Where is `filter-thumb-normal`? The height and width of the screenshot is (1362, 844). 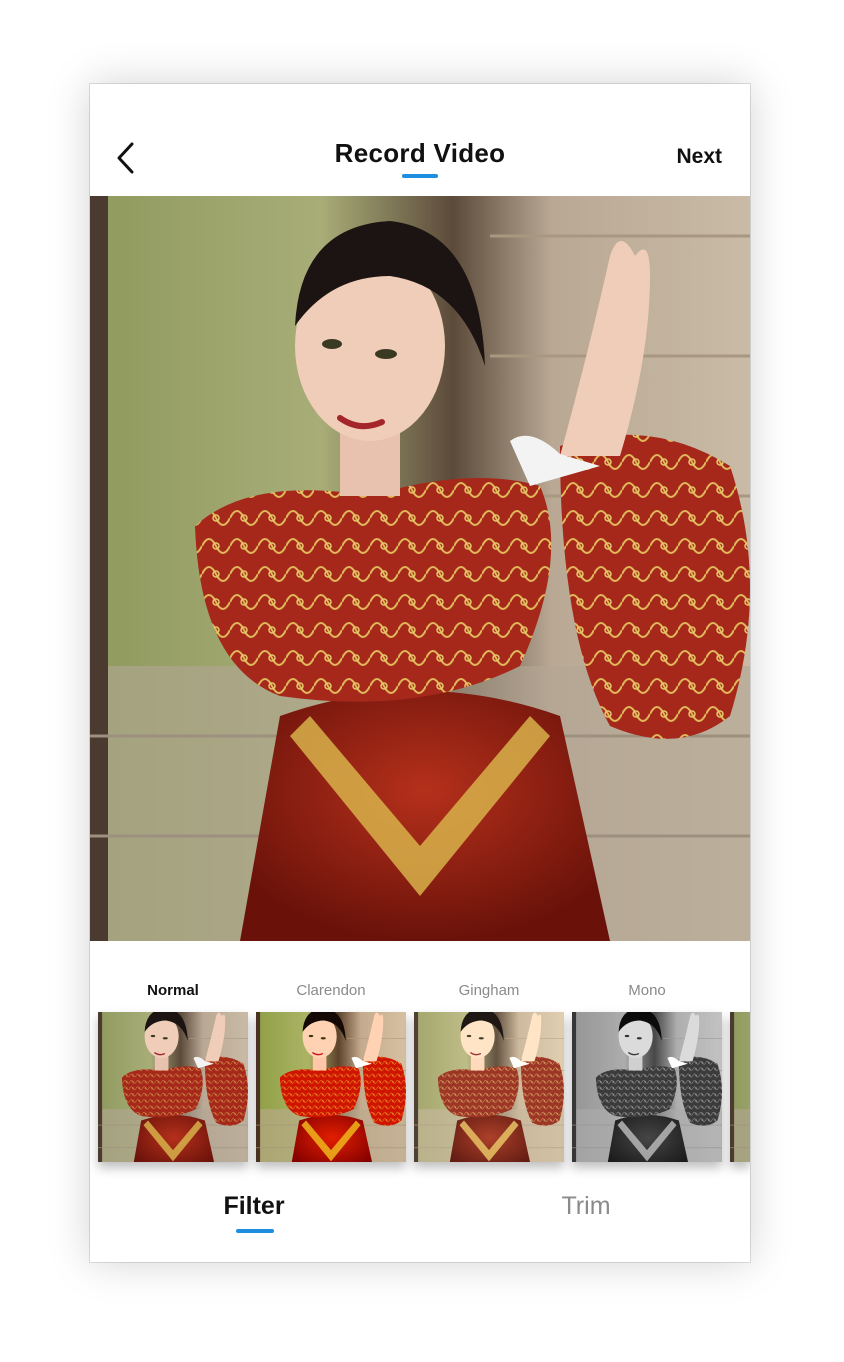 filter-thumb-normal is located at coordinates (173, 1087).